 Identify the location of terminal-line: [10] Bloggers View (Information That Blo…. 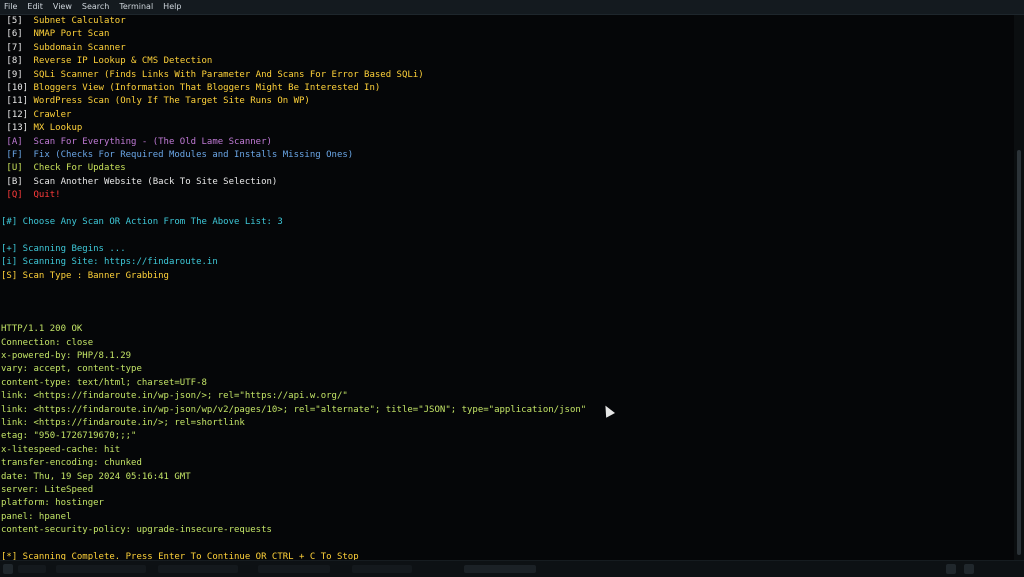
(191, 88).